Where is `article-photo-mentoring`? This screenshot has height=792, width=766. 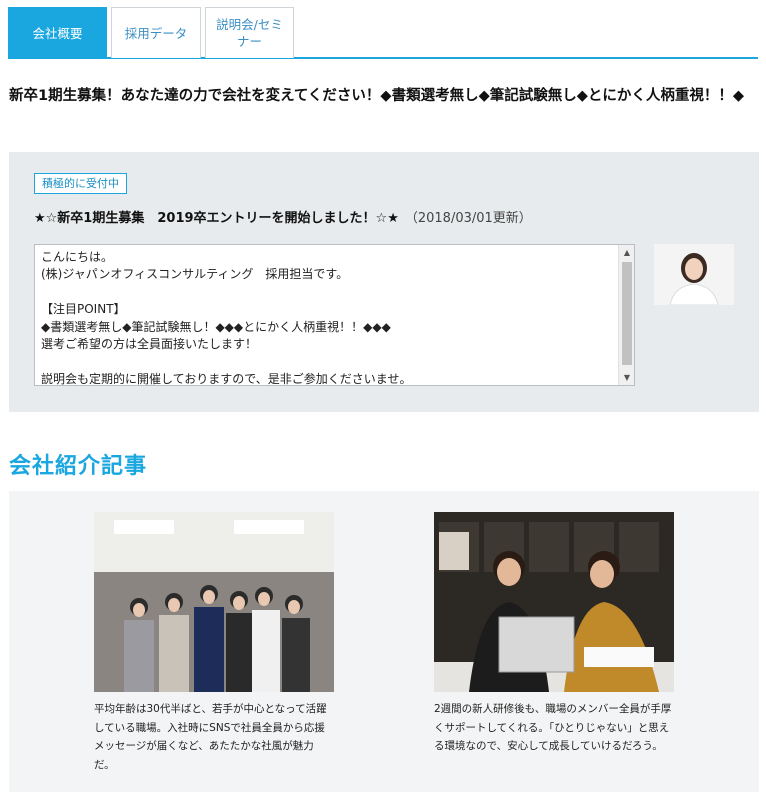
article-photo-mentoring is located at coordinates (554, 602).